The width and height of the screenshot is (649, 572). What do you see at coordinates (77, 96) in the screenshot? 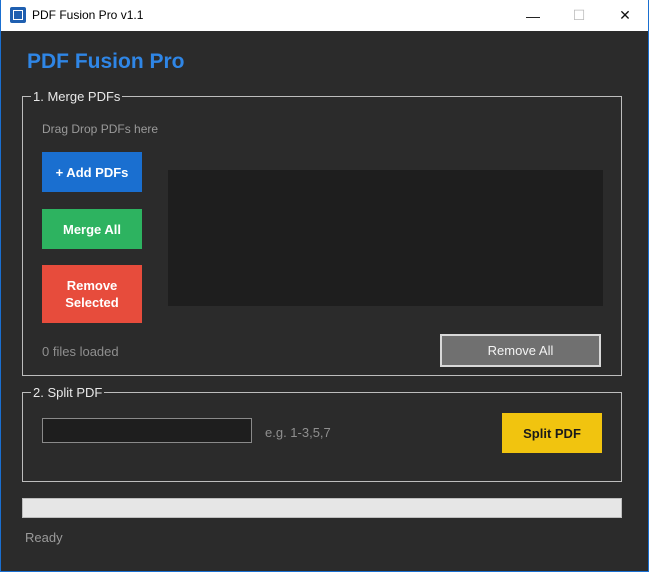
I see `merge-group-label: 1. Merge PDFs` at bounding box center [77, 96].